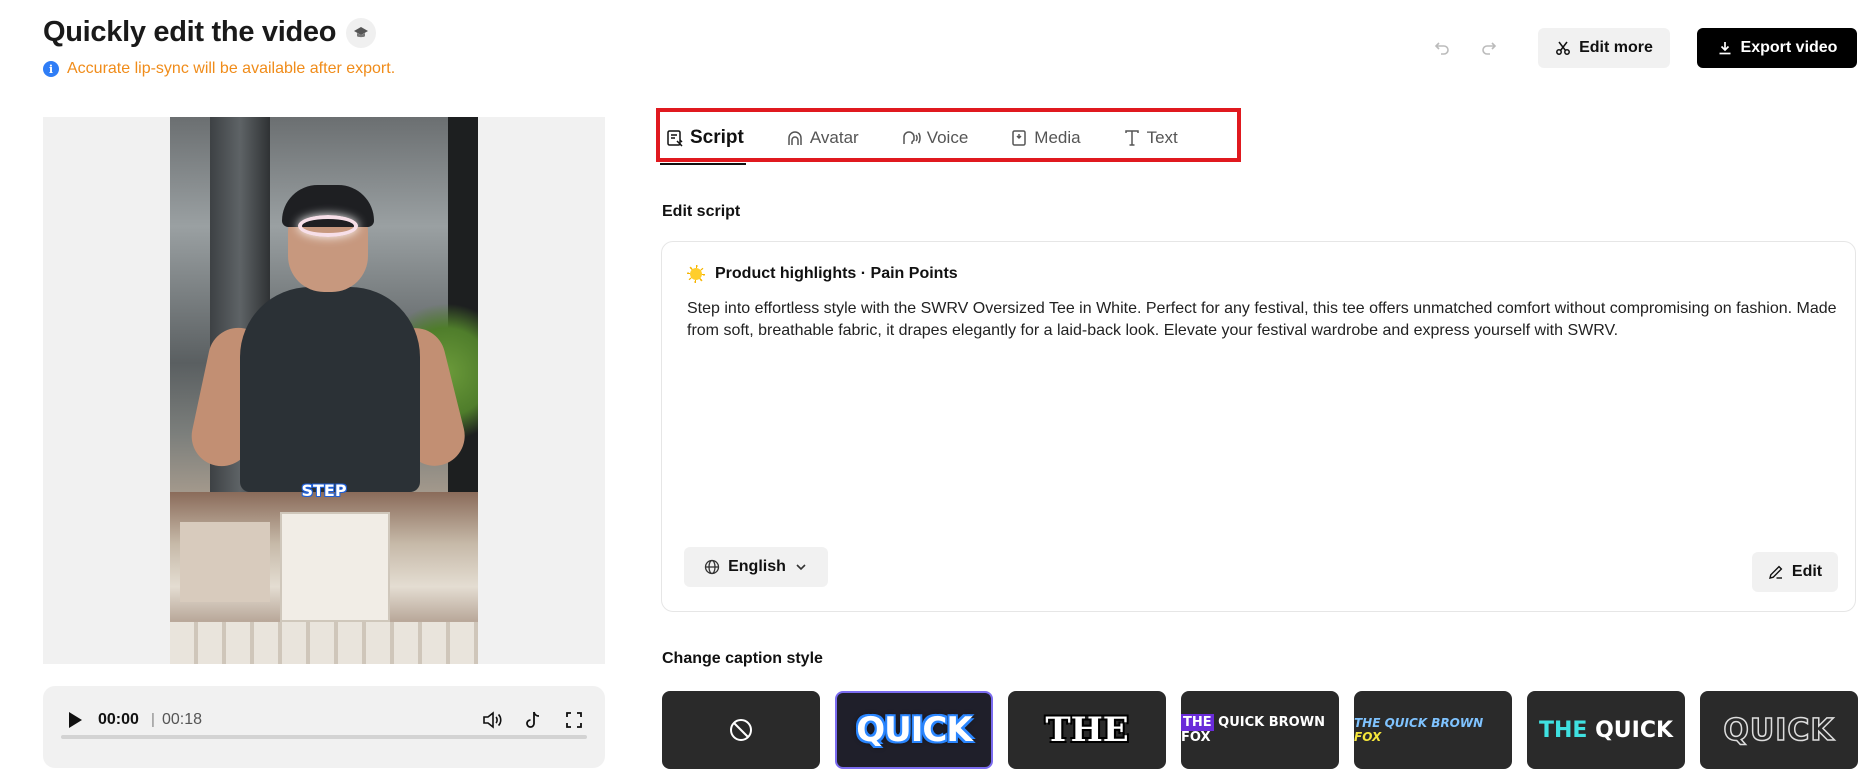  Describe the element at coordinates (701, 211) in the screenshot. I see `edit-script-label: Edit script` at that location.